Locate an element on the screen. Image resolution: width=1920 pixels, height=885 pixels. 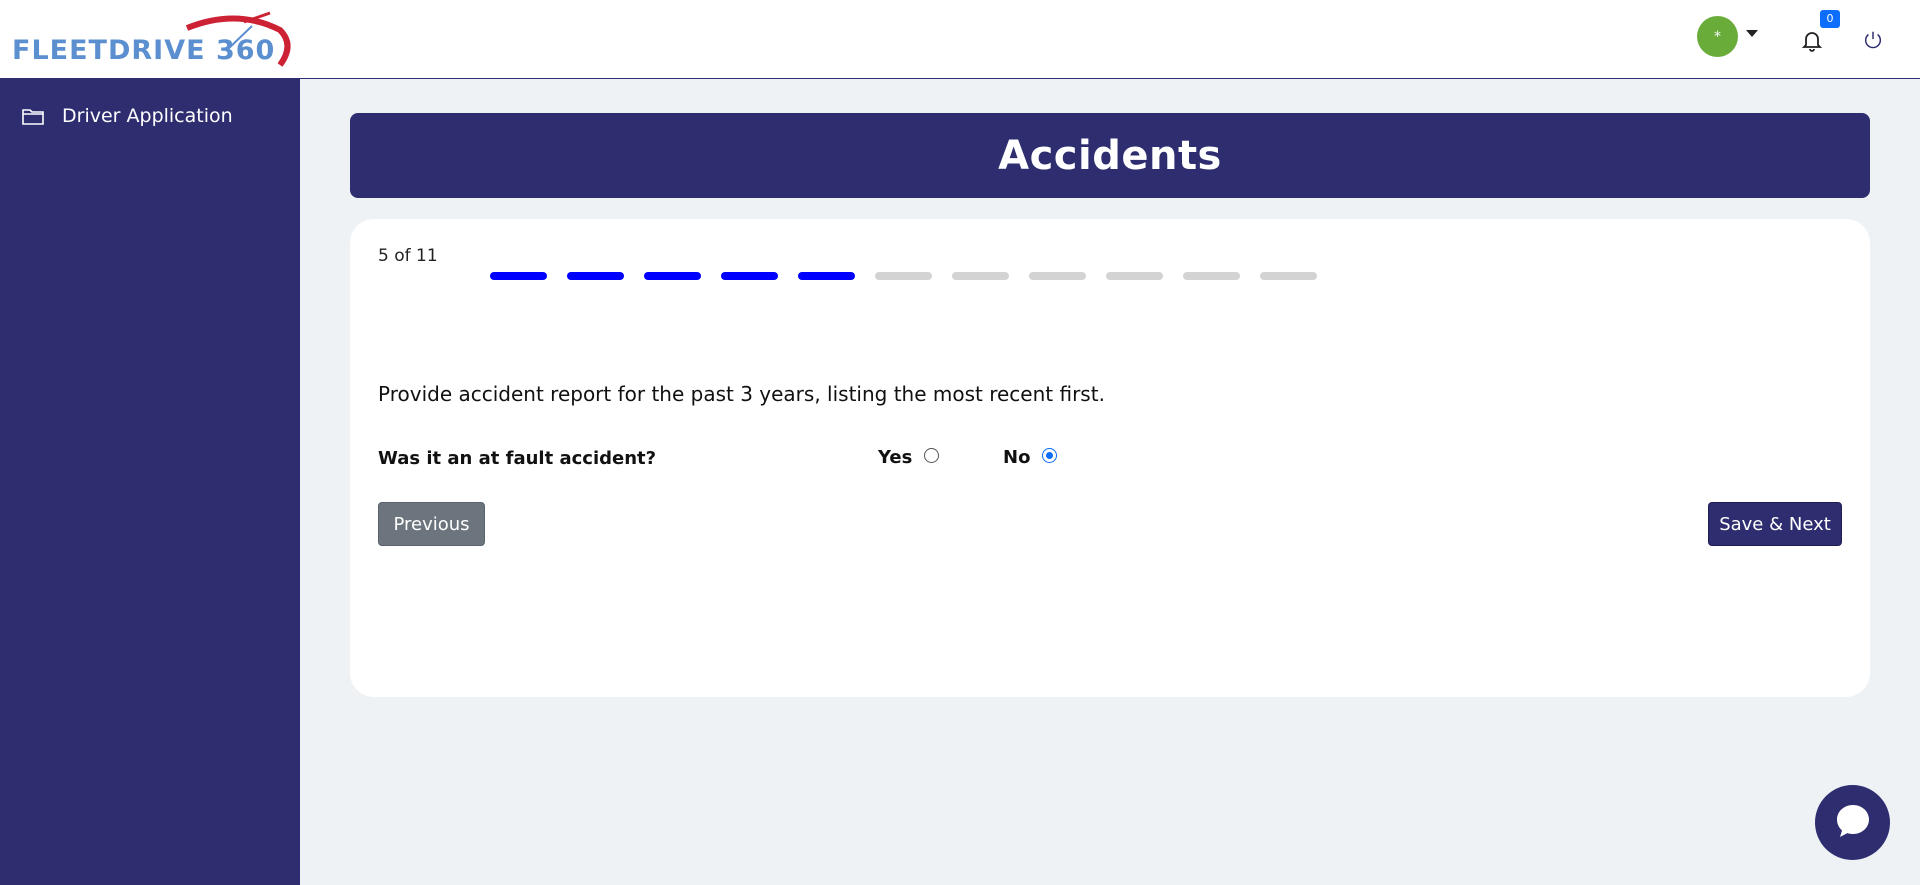
fault-option-yes: Yes is located at coordinates (909, 457).